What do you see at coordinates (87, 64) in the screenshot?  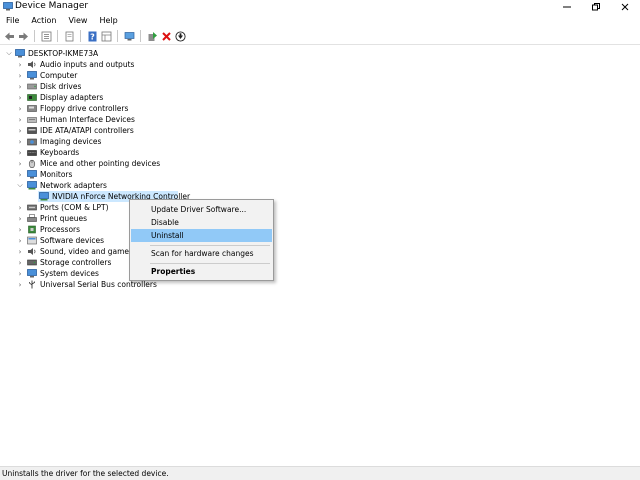 I see `tree-label: Audio inputs and outputs` at bounding box center [87, 64].